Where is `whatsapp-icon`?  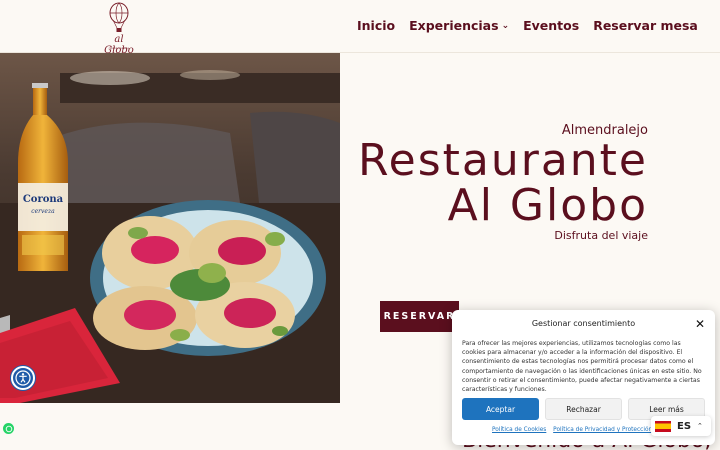 whatsapp-icon is located at coordinates (8, 428).